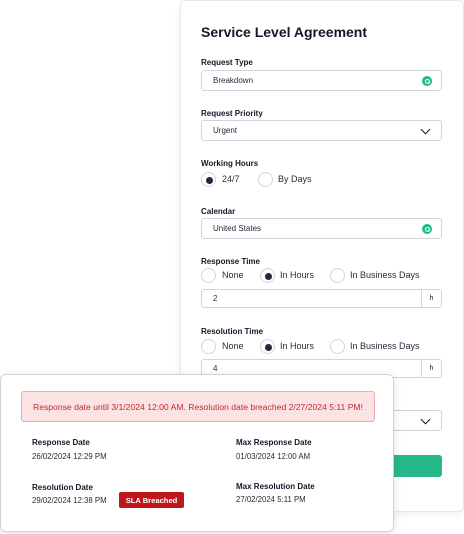  Describe the element at coordinates (233, 275) in the screenshot. I see `radio-response-none-label: None` at that location.